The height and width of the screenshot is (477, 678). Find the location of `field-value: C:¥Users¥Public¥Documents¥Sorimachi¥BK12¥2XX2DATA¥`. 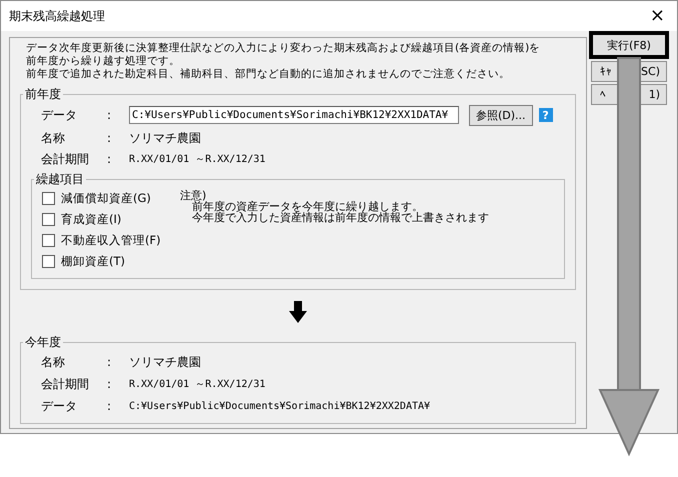

field-value: C:¥Users¥Public¥Documents¥Sorimachi¥BK12¥2XX2DATA¥ is located at coordinates (279, 406).